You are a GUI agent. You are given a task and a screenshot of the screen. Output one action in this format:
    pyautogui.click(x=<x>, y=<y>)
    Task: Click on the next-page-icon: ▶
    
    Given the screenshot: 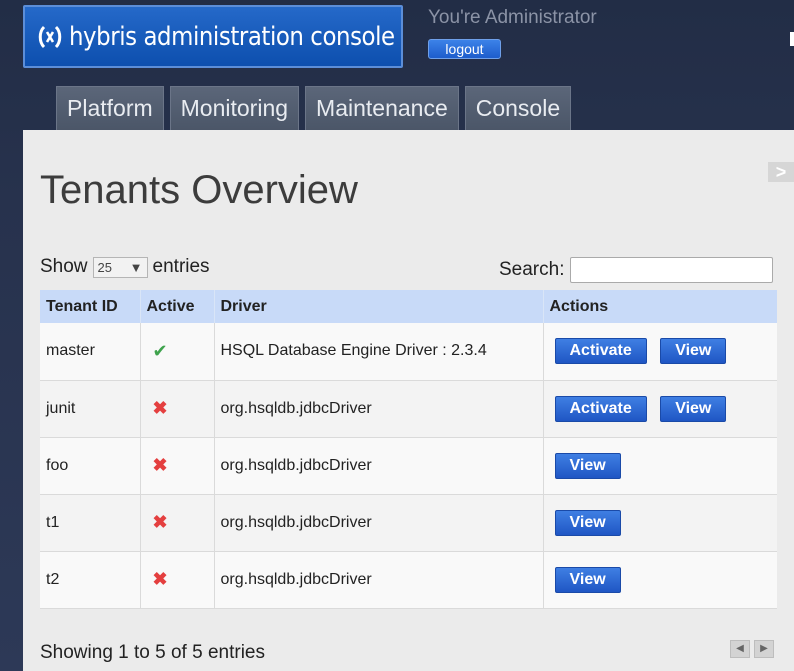 What is the action you would take?
    pyautogui.click(x=764, y=649)
    